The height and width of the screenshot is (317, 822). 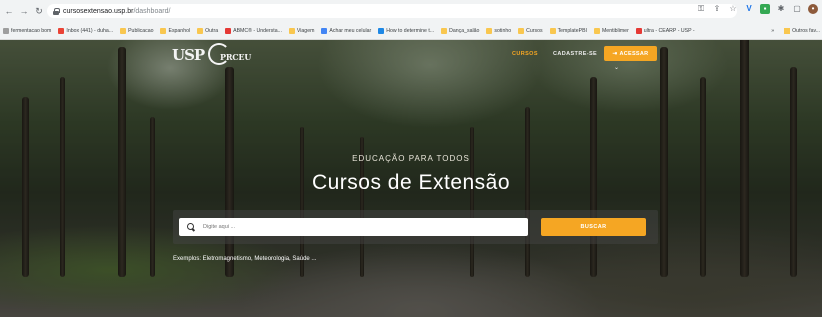 What do you see at coordinates (381, 31) in the screenshot?
I see `site-icon` at bounding box center [381, 31].